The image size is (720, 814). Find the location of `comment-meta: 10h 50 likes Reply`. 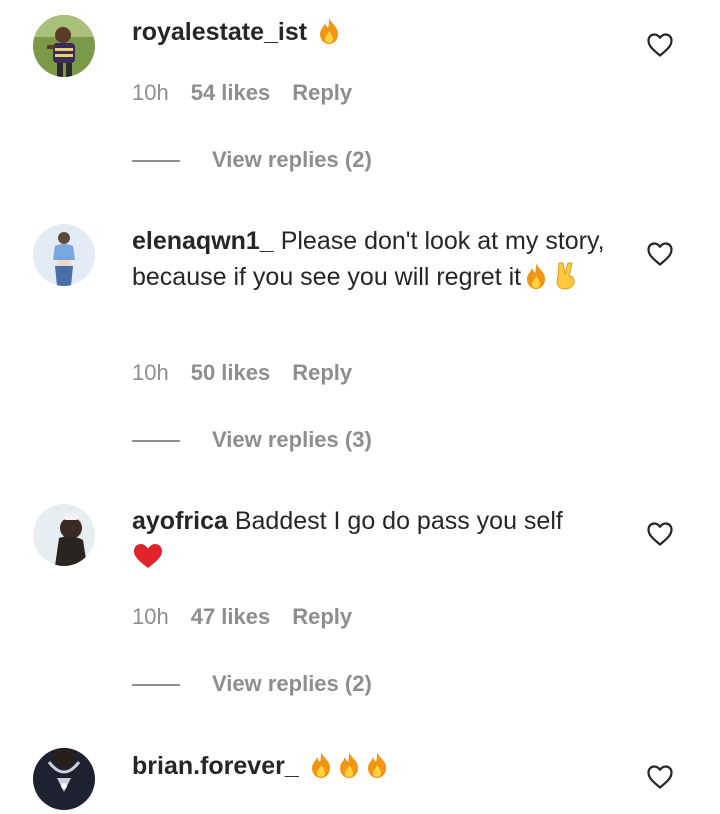

comment-meta: 10h 50 likes Reply is located at coordinates (242, 373).